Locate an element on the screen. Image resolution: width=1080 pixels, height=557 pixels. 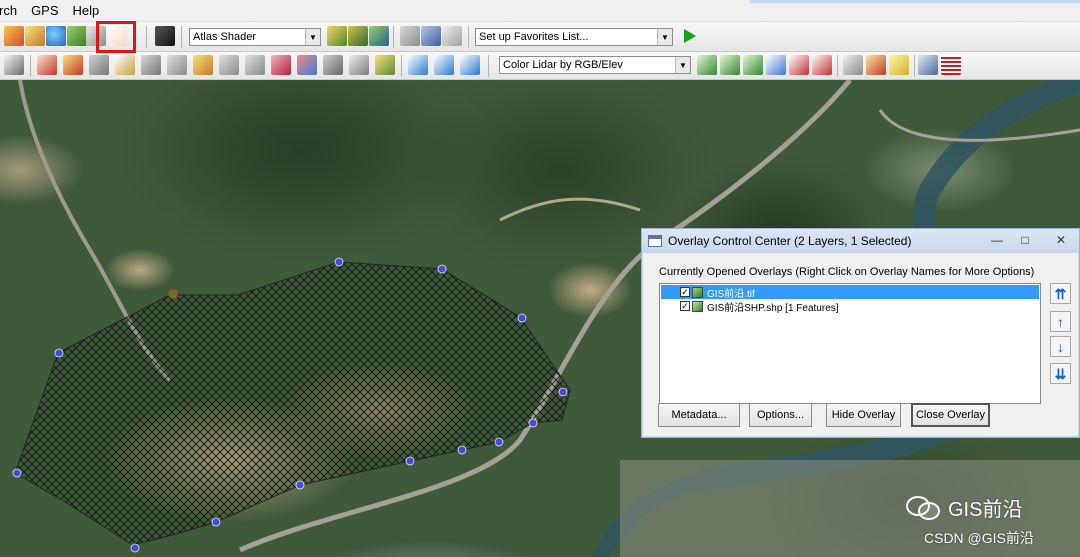
lidar-up-icon is located at coordinates (444, 65).